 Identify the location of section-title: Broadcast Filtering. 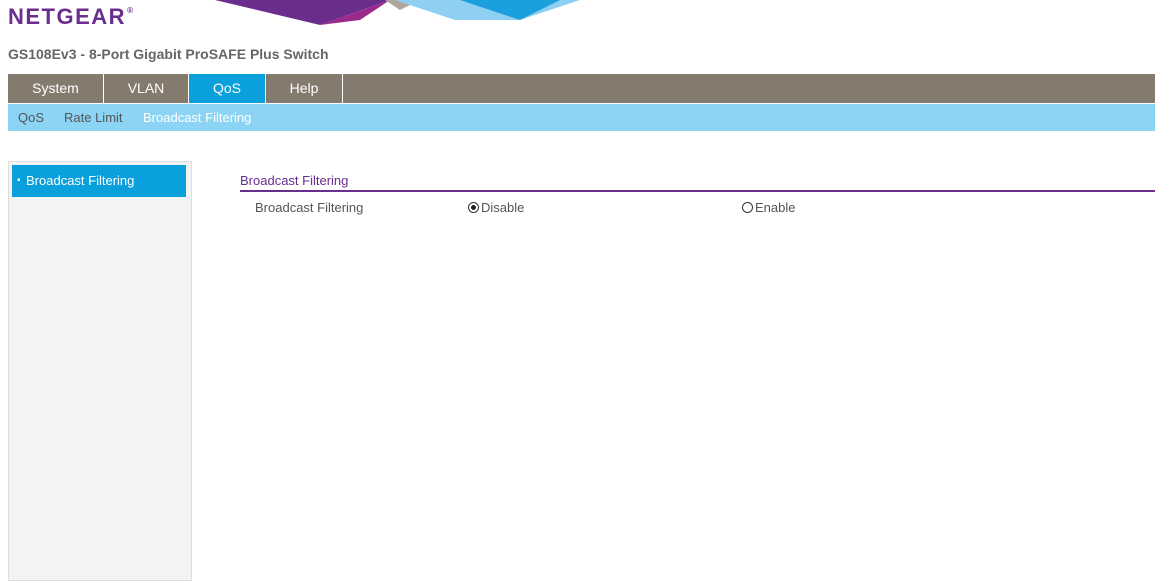
(294, 180).